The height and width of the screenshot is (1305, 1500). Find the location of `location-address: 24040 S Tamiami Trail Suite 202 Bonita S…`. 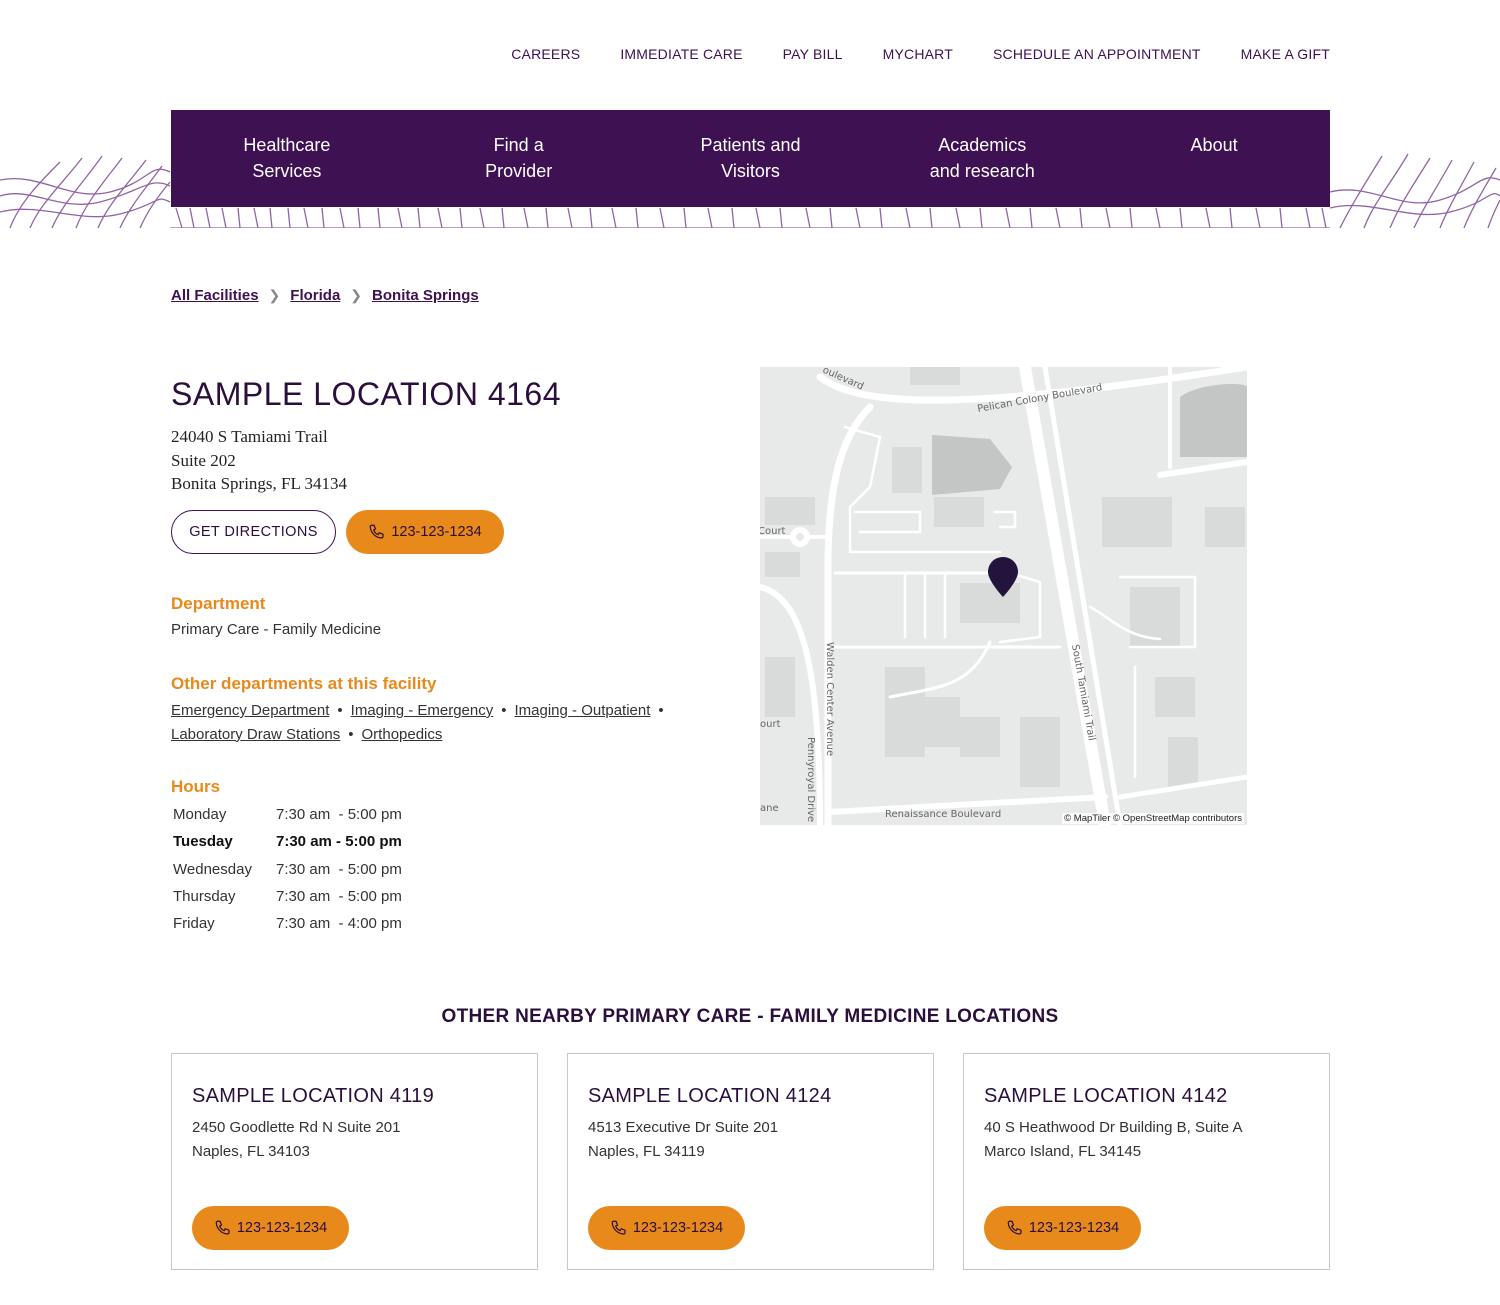

location-address: 24040 S Tamiami Trail Suite 202 Bonita S… is located at coordinates (259, 460).